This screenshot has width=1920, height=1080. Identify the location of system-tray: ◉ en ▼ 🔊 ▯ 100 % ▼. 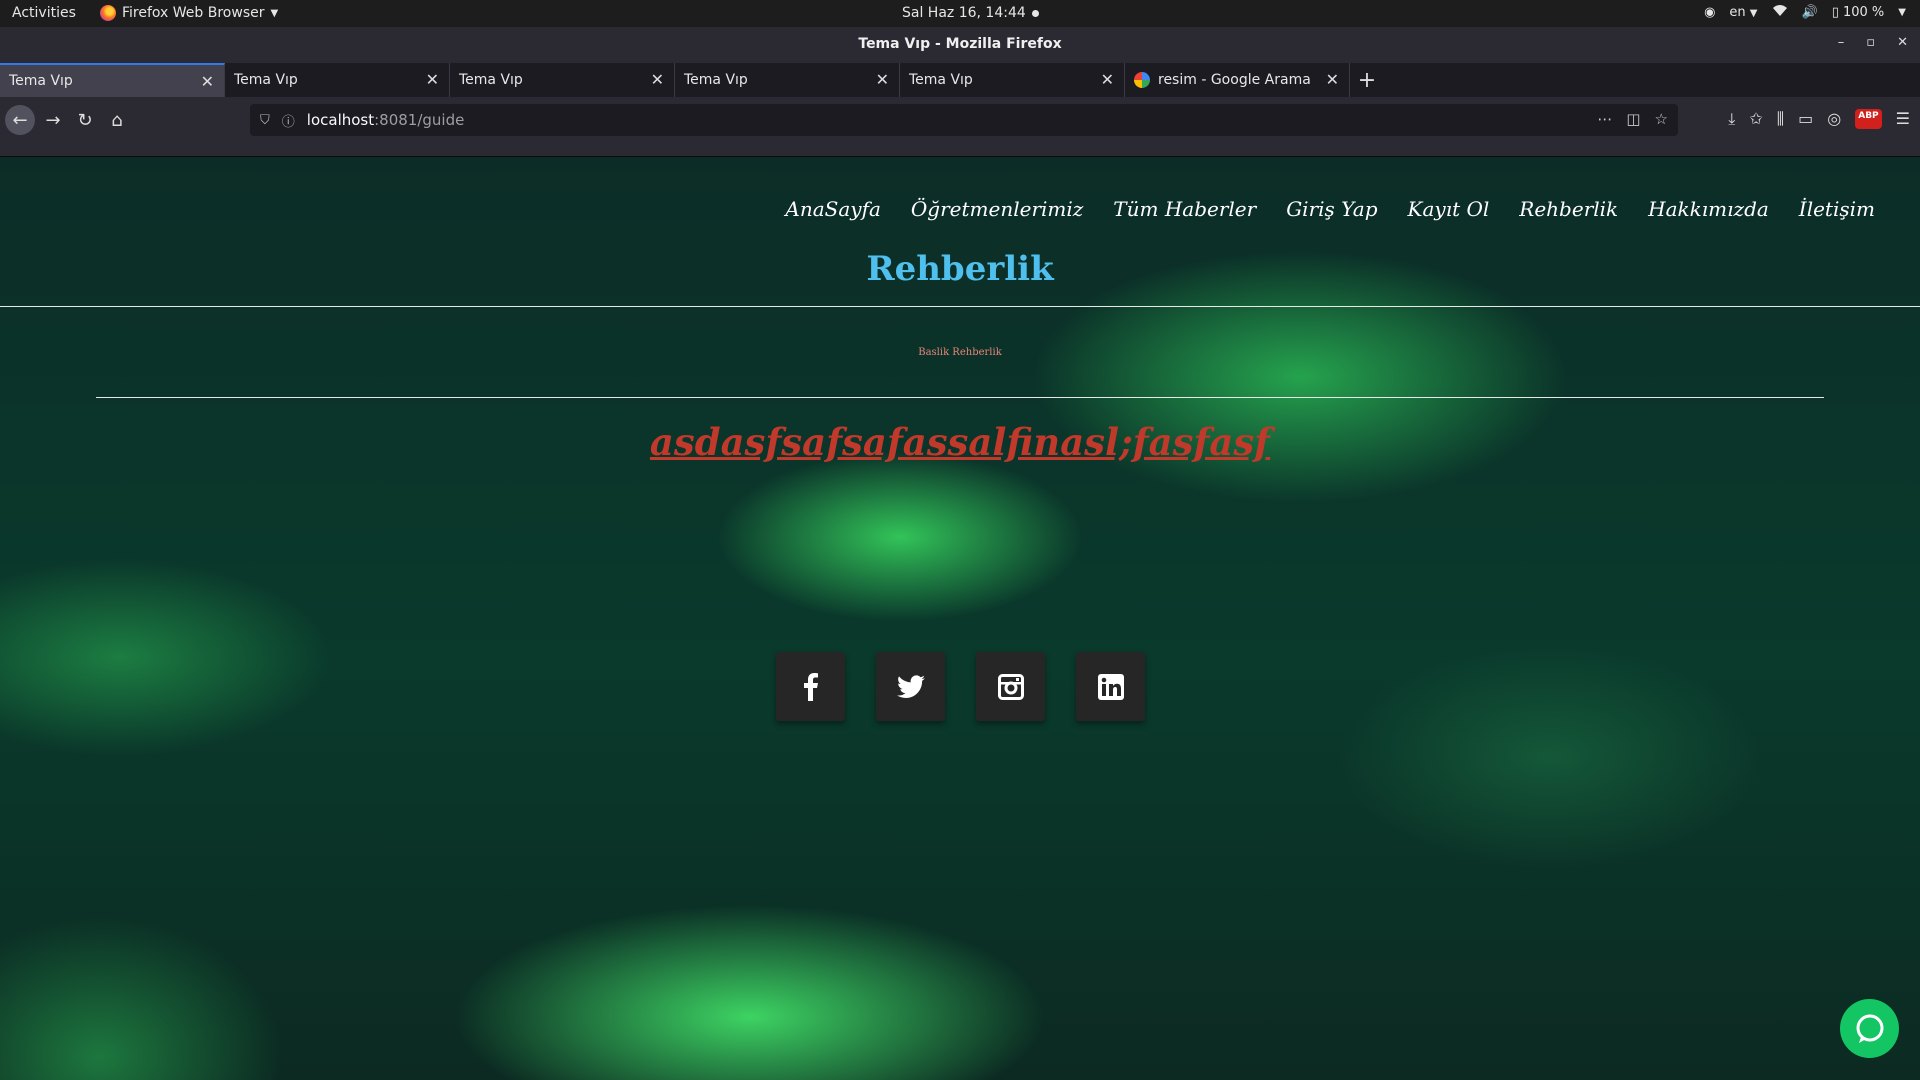
(1805, 12).